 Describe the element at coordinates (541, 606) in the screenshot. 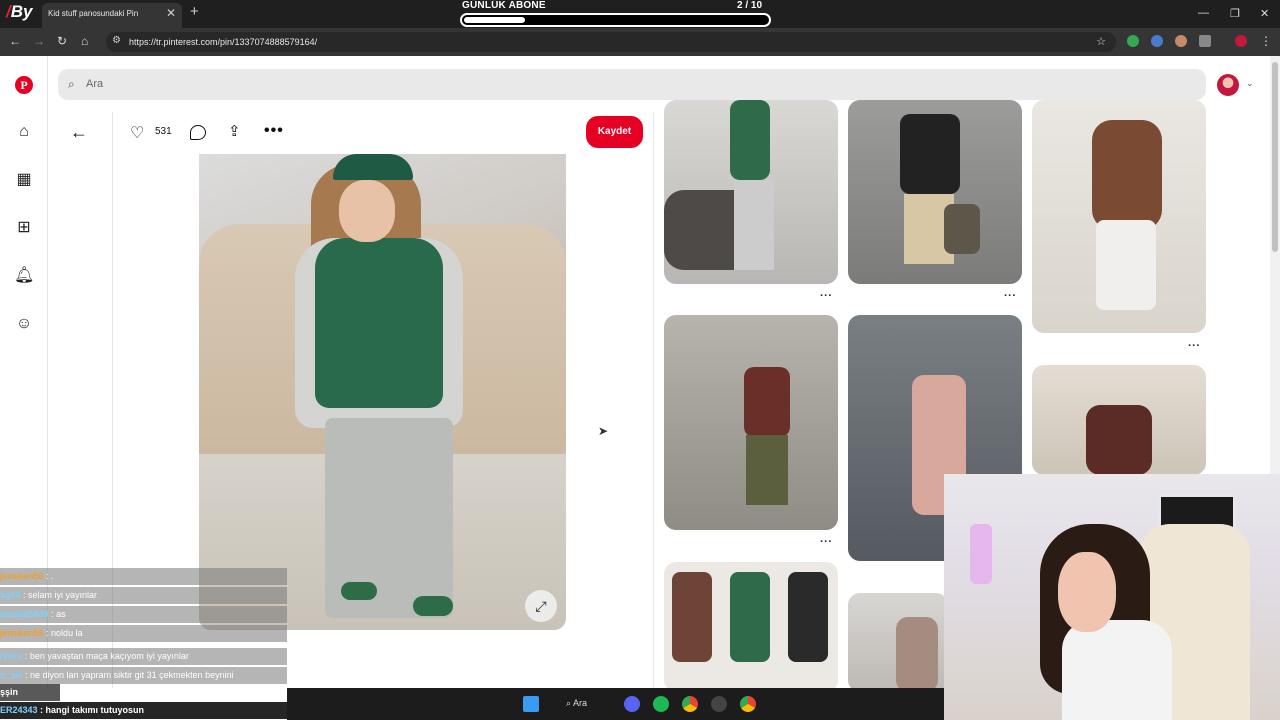

I see `expand-icon: ⤢` at that location.